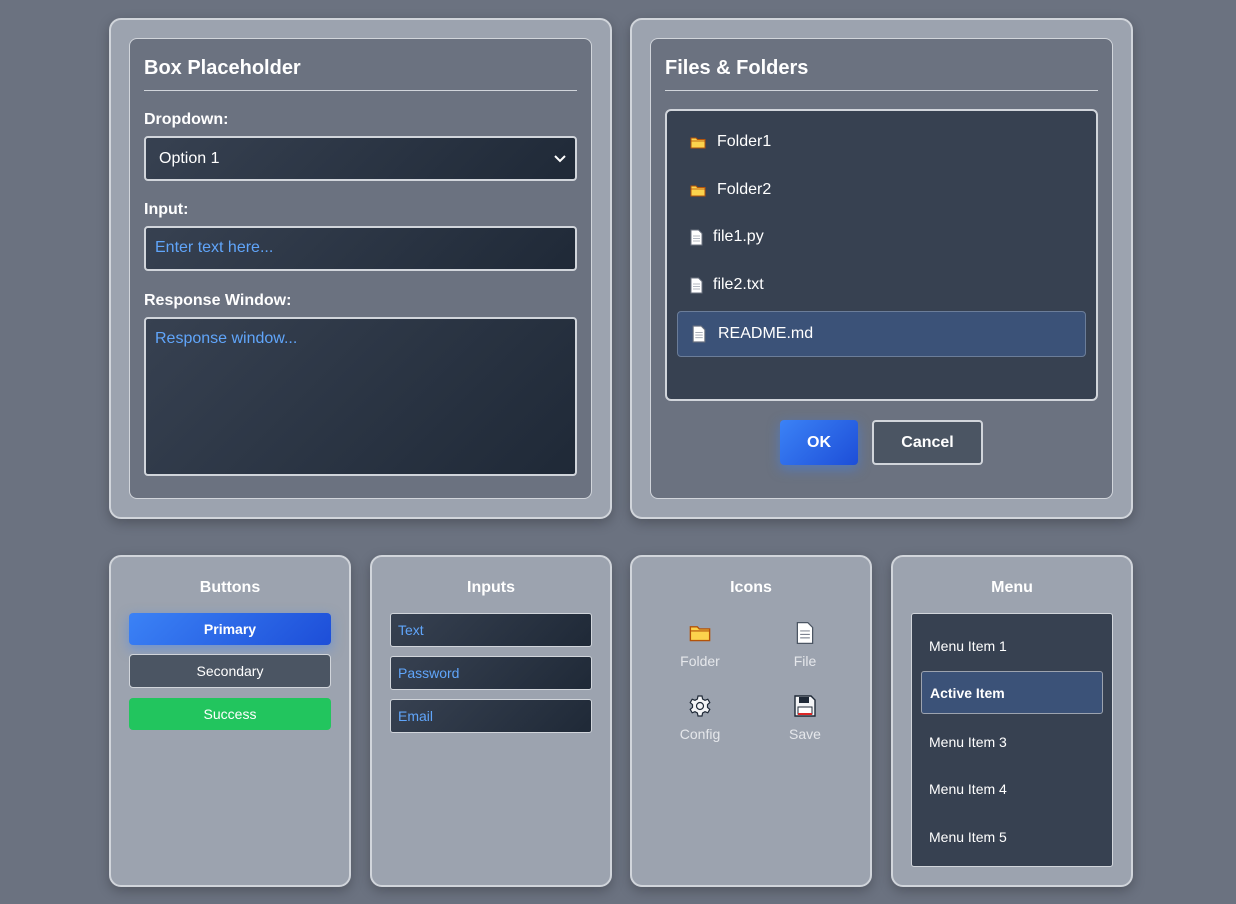 The height and width of the screenshot is (904, 1236). What do you see at coordinates (230, 629) in the screenshot?
I see `primary-button: Primary` at bounding box center [230, 629].